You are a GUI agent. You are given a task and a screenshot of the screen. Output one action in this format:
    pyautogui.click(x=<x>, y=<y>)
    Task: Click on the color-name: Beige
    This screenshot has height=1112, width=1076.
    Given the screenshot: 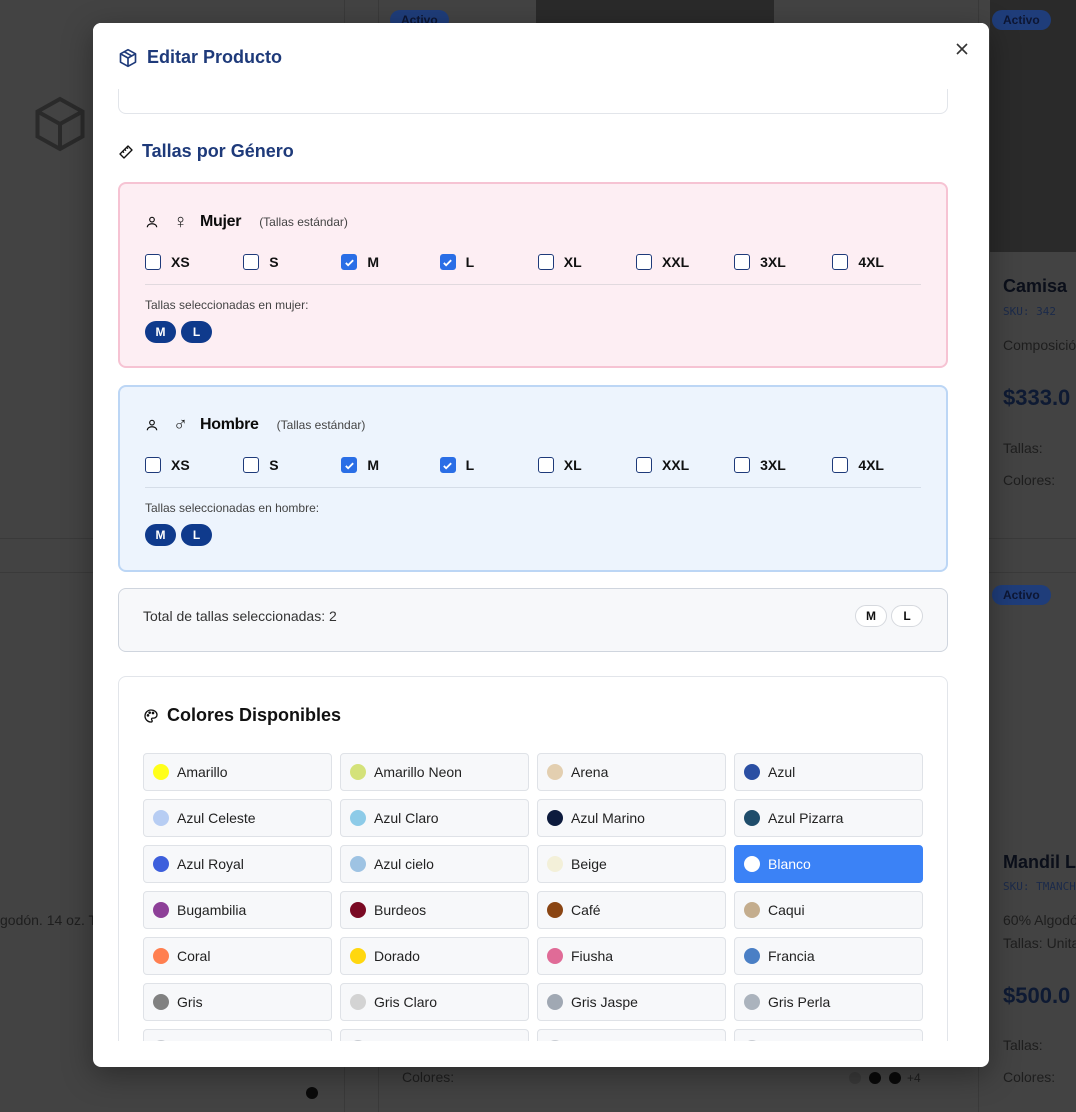 What is the action you would take?
    pyautogui.click(x=589, y=864)
    